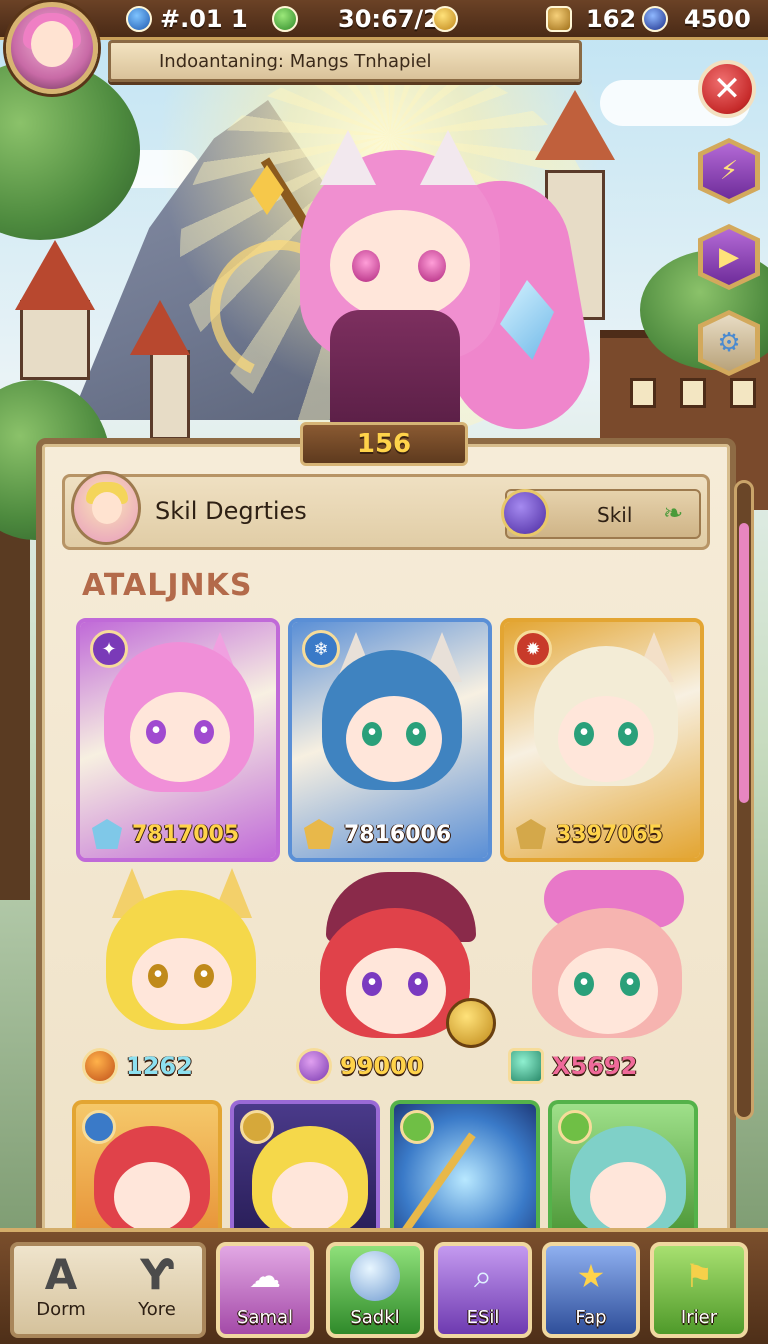  I want to click on power-bar: X5692, so click(572, 1066).